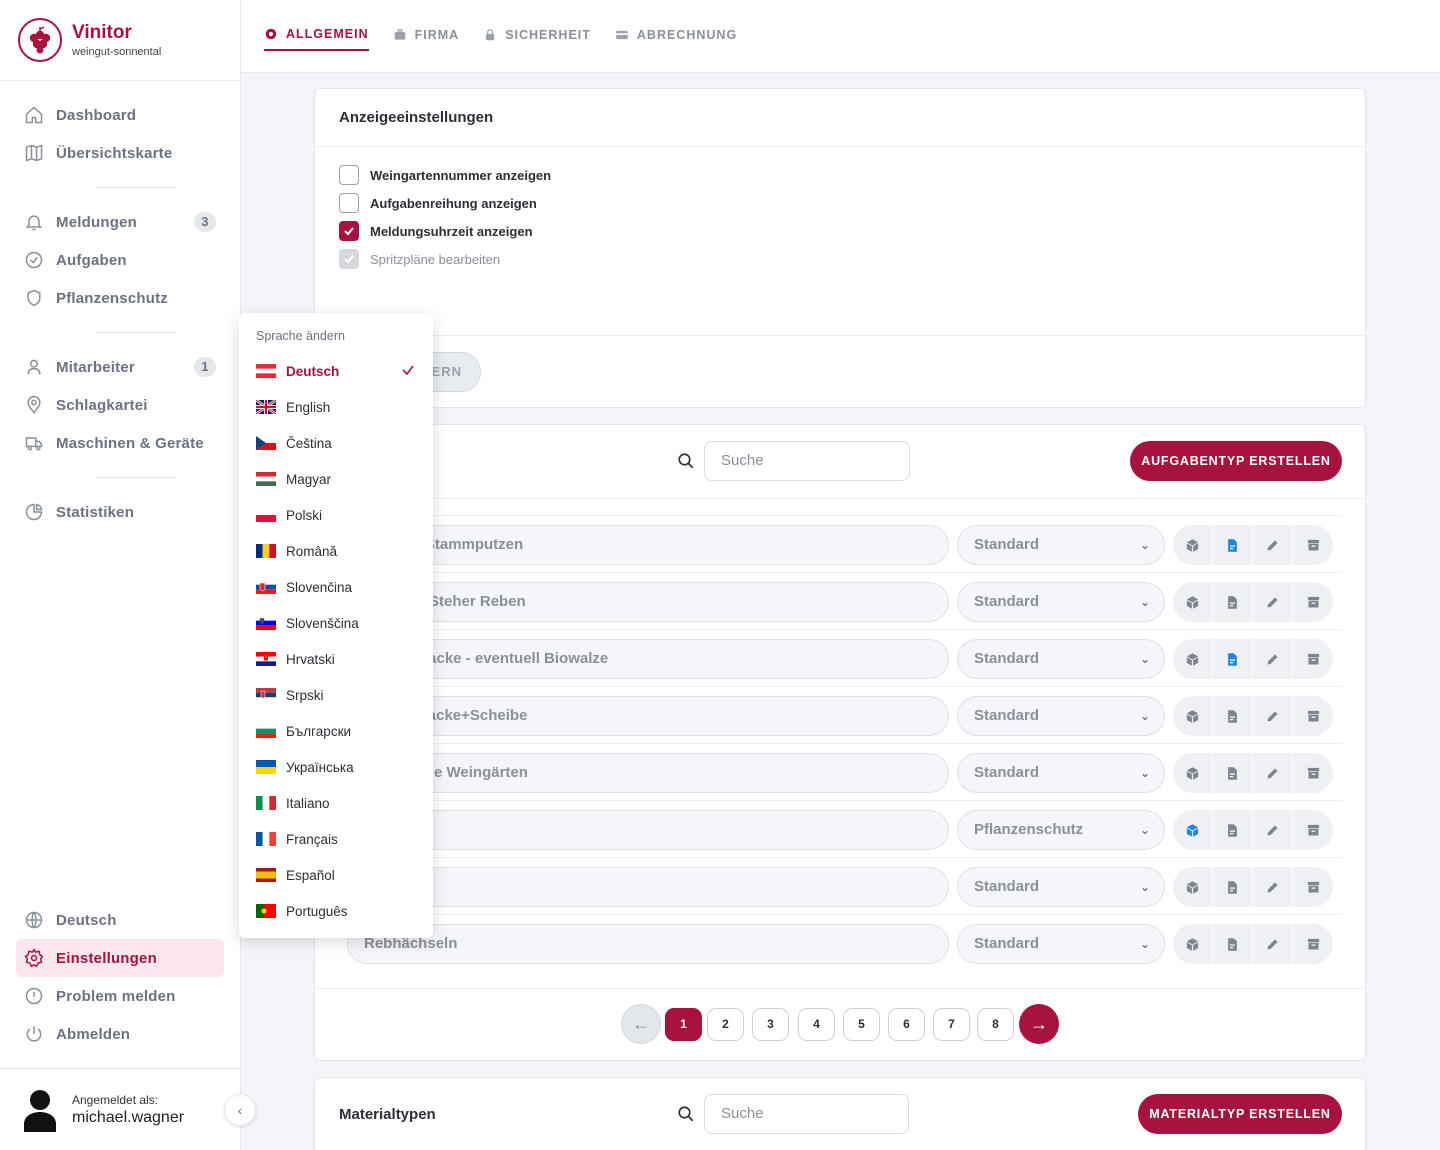 The width and height of the screenshot is (1440, 1150). I want to click on language-option-cz: Čeština, so click(336, 443).